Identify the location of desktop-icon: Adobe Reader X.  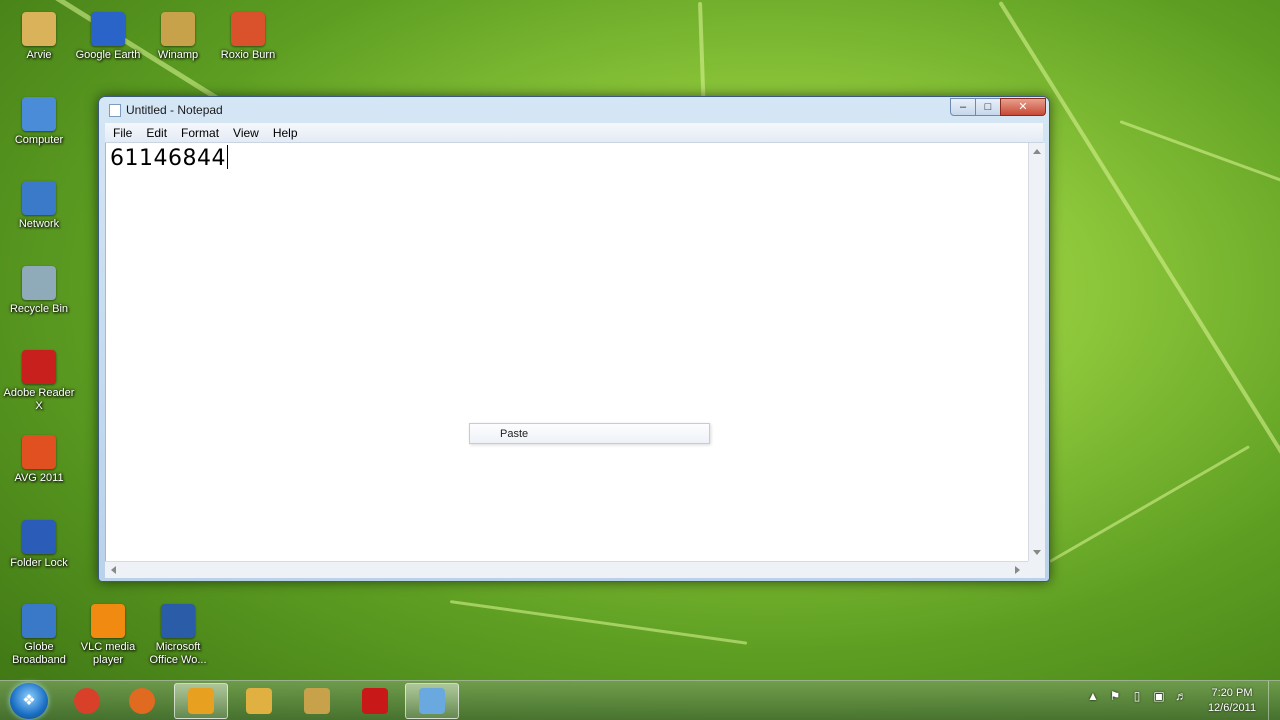
(39, 381).